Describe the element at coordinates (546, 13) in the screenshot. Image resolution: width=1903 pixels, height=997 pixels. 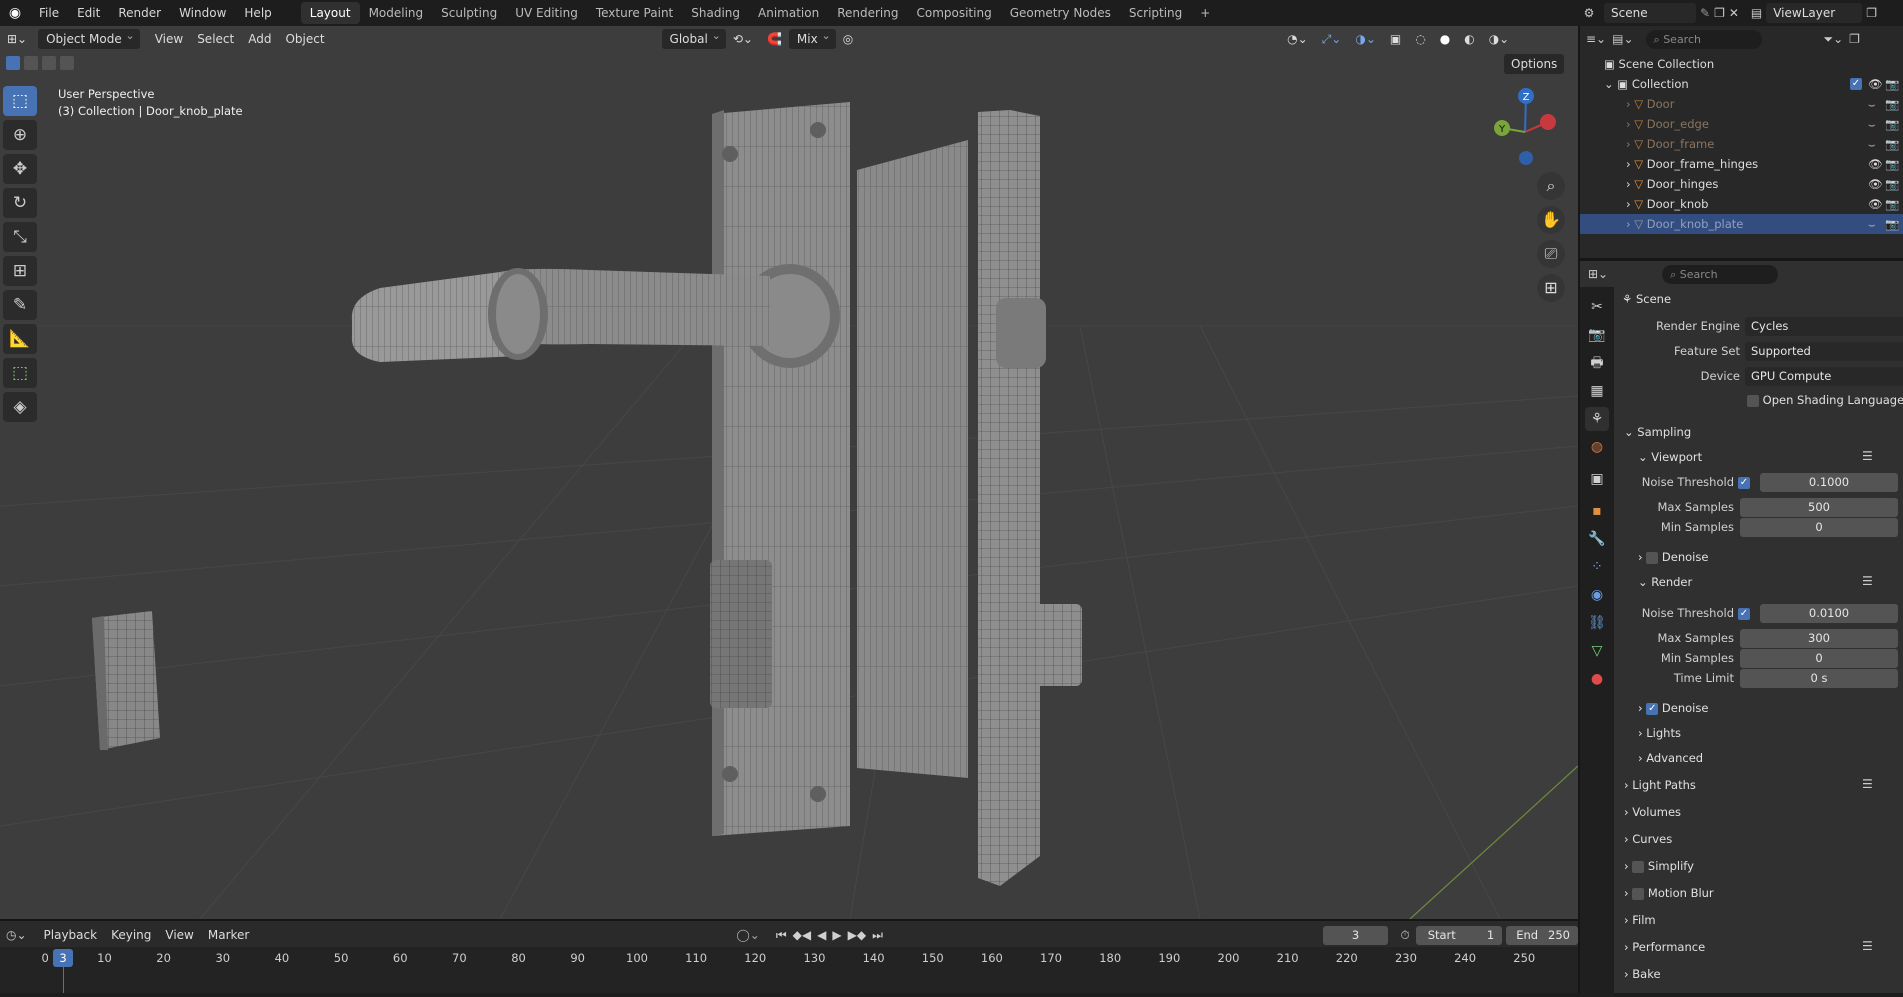
I see `tab-uv-editing: UV Editing` at that location.